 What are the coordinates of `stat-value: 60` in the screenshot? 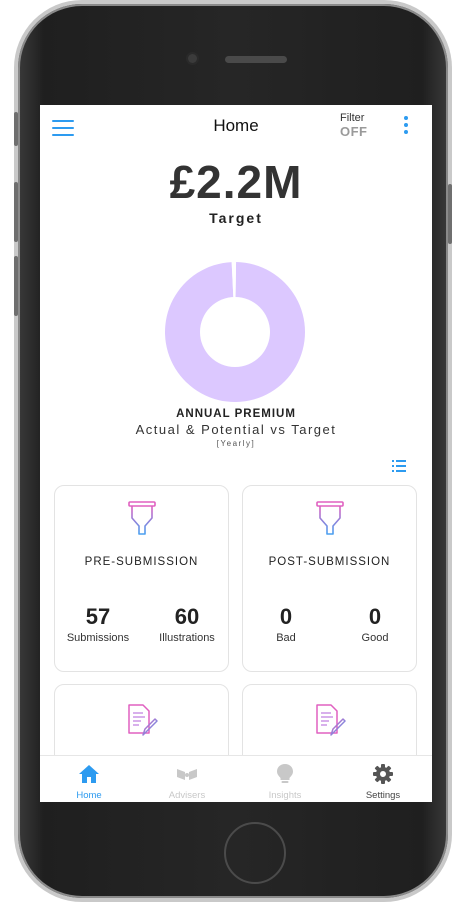 It's located at (187, 616).